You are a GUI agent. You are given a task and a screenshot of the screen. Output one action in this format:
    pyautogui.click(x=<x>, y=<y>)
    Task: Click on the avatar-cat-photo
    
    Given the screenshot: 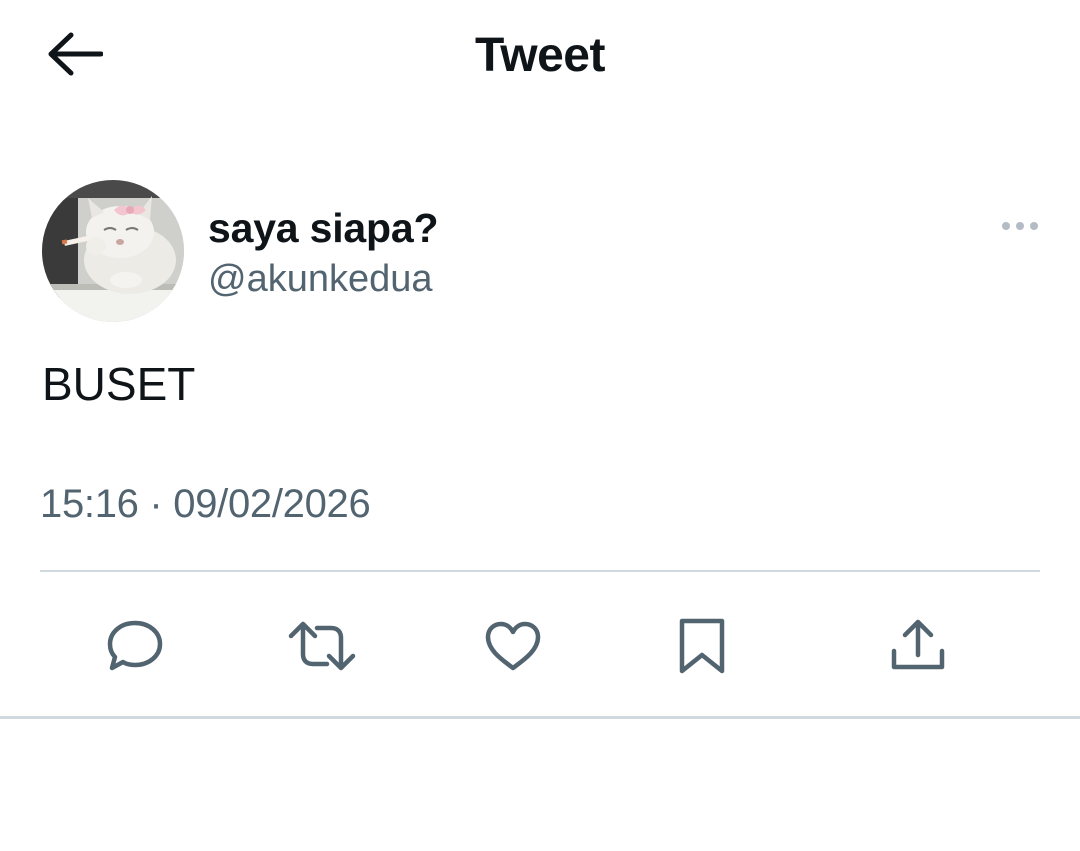 What is the action you would take?
    pyautogui.click(x=113, y=251)
    